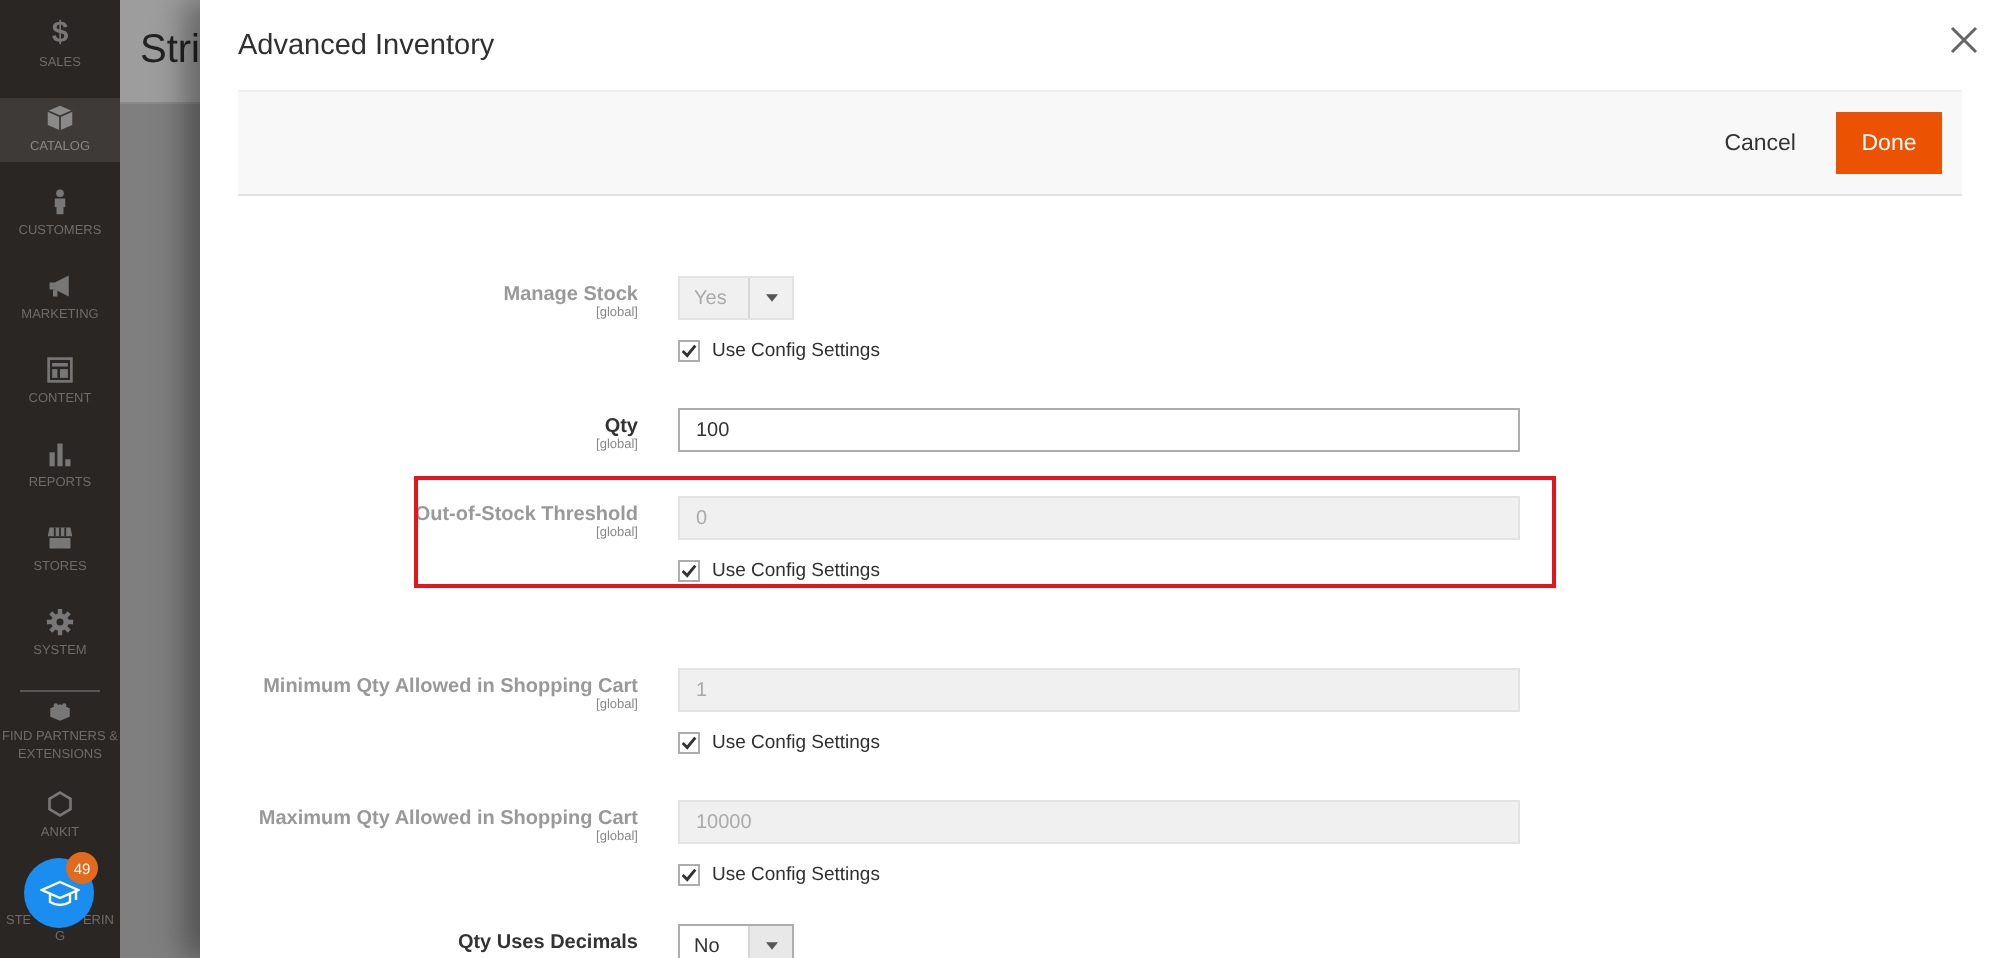 This screenshot has width=1998, height=958. Describe the element at coordinates (1964, 40) in the screenshot. I see `close-icon` at that location.